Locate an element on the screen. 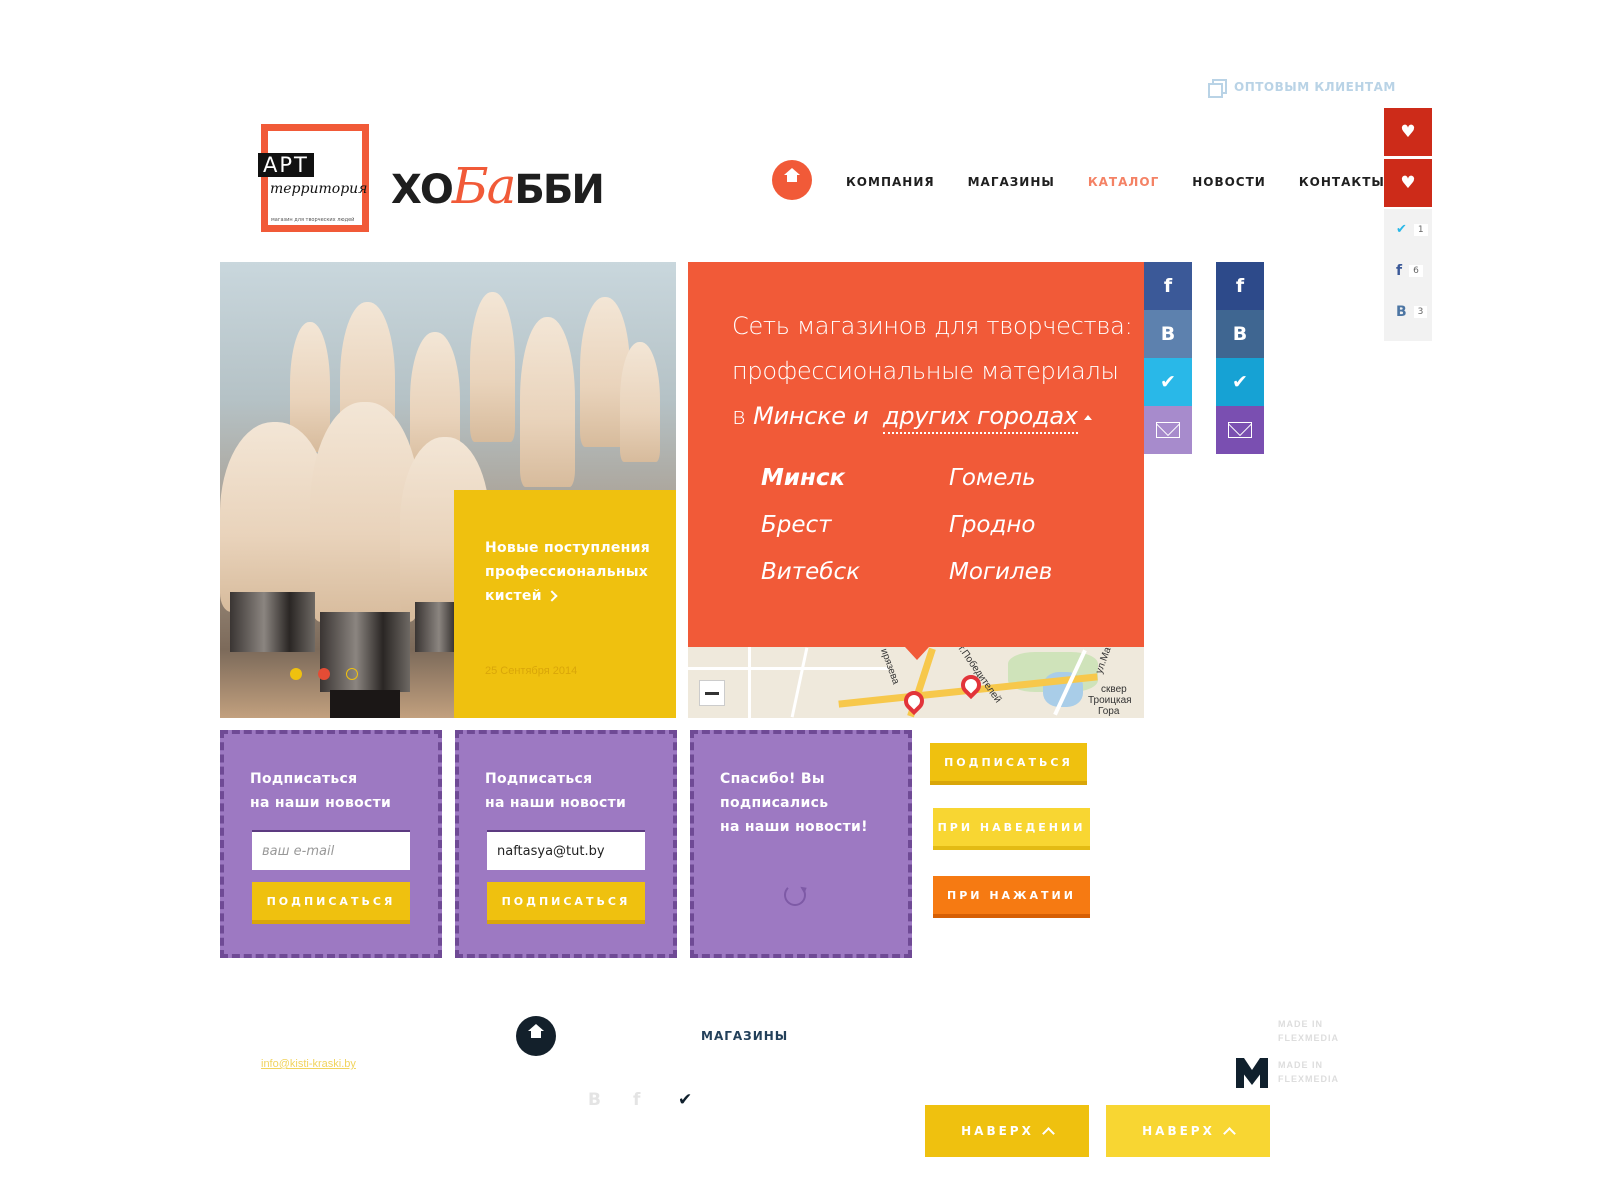 This screenshot has height=1182, width=1600. email-input is located at coordinates (331, 850).